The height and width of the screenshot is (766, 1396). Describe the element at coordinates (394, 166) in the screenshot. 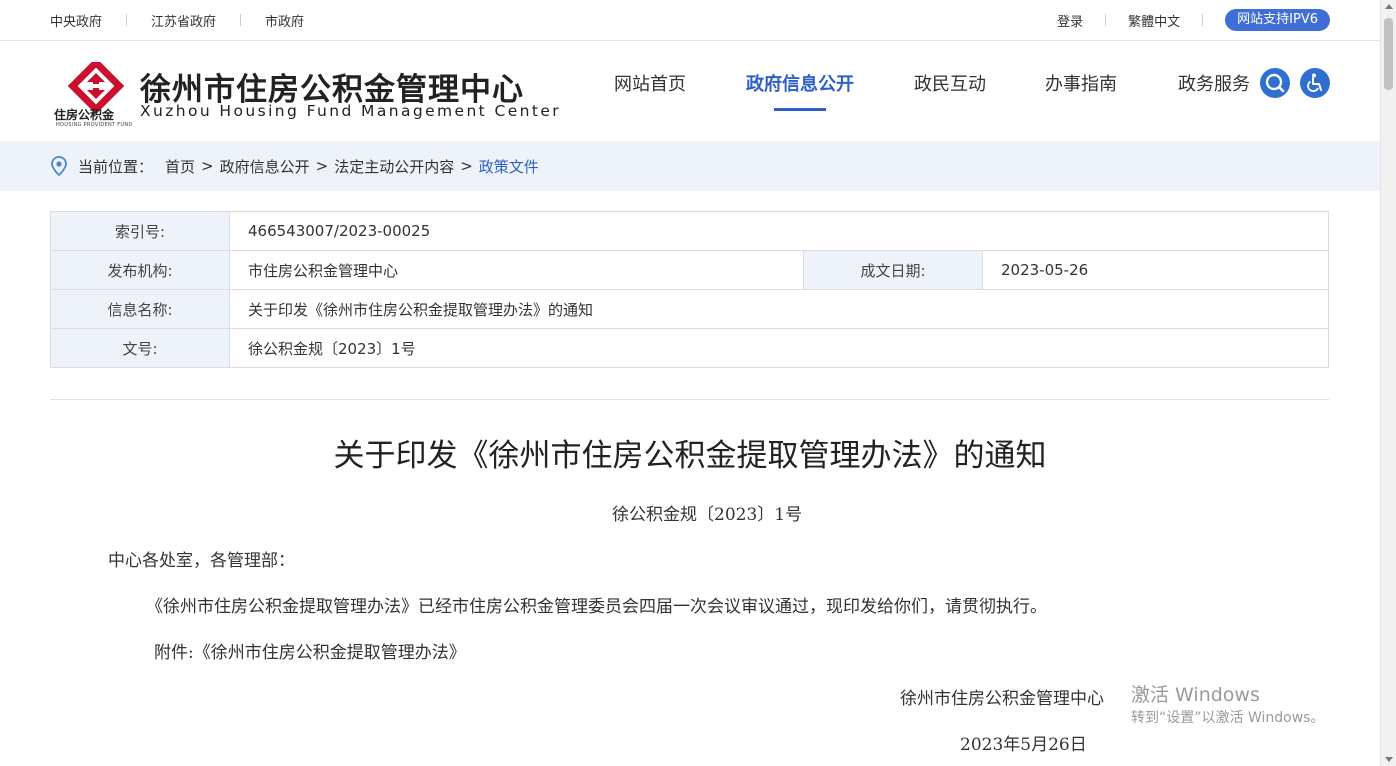

I see `breadcrumb-legal-content: 法定主动公开内容` at that location.